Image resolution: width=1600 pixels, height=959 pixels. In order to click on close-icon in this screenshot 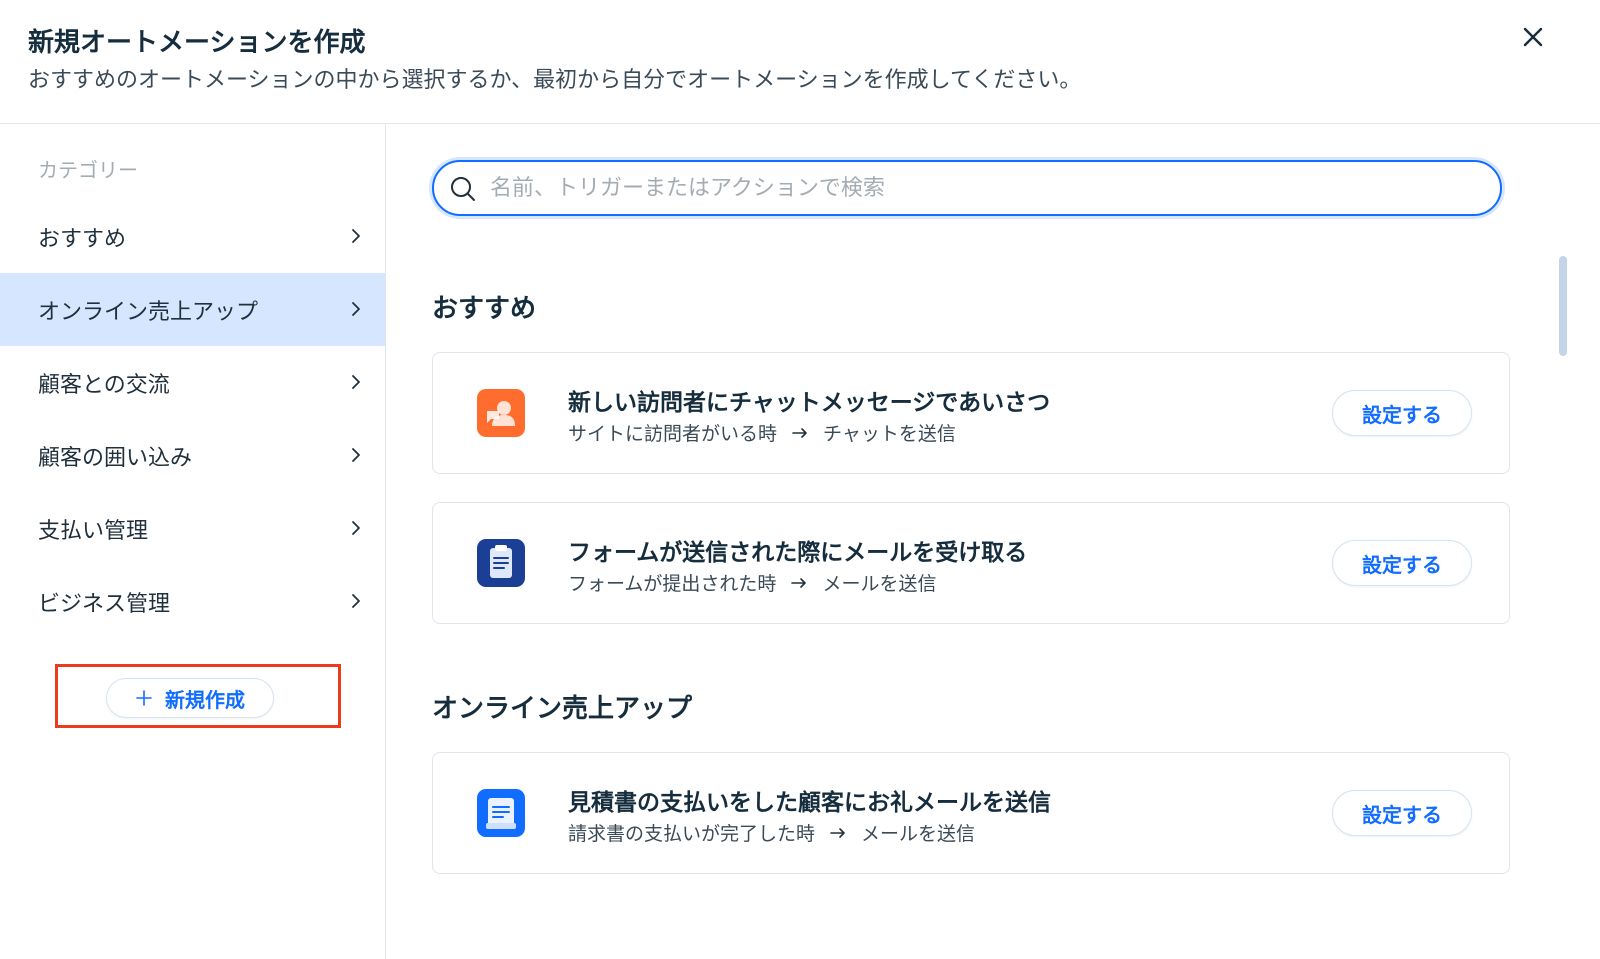, I will do `click(1533, 37)`.